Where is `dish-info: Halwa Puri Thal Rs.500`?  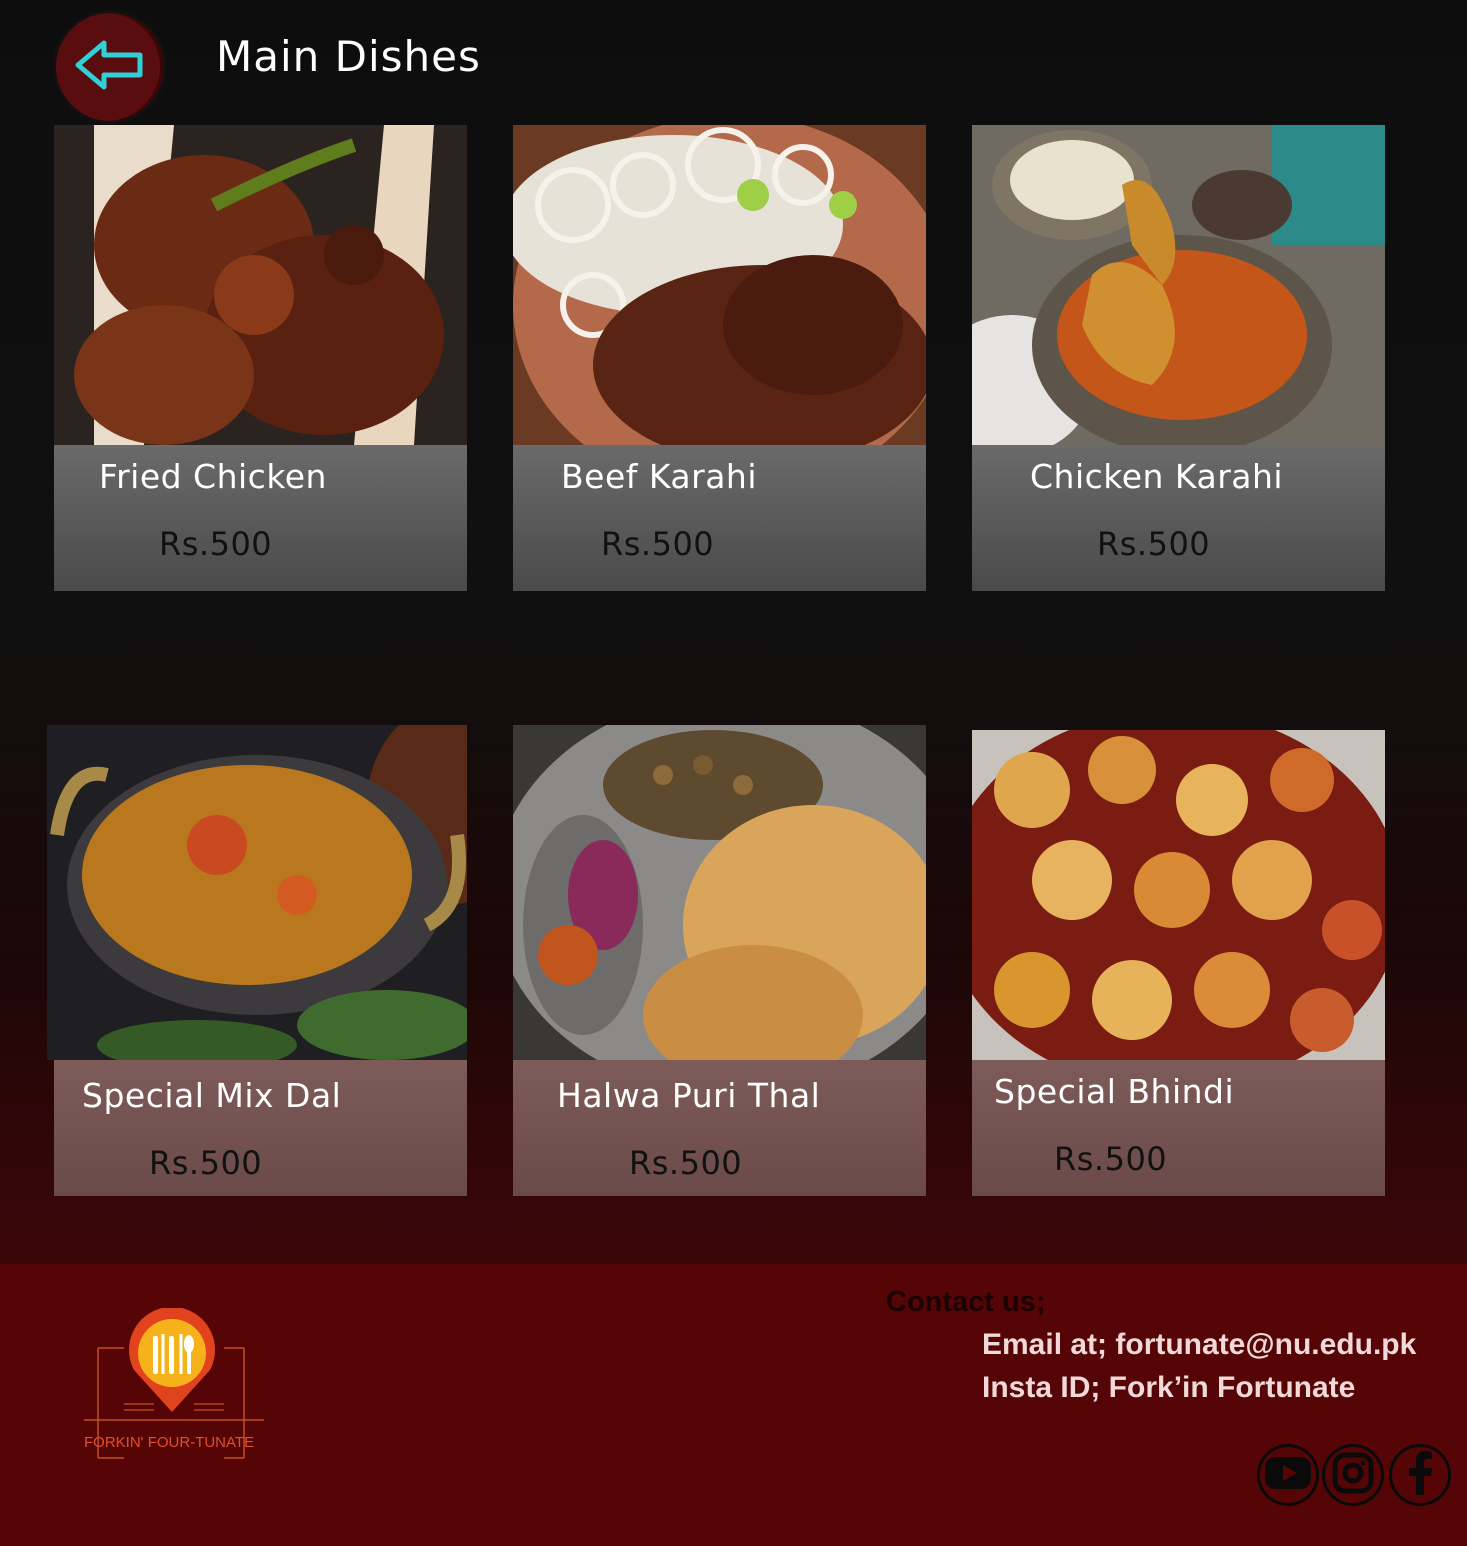 dish-info: Halwa Puri Thal Rs.500 is located at coordinates (719, 1128).